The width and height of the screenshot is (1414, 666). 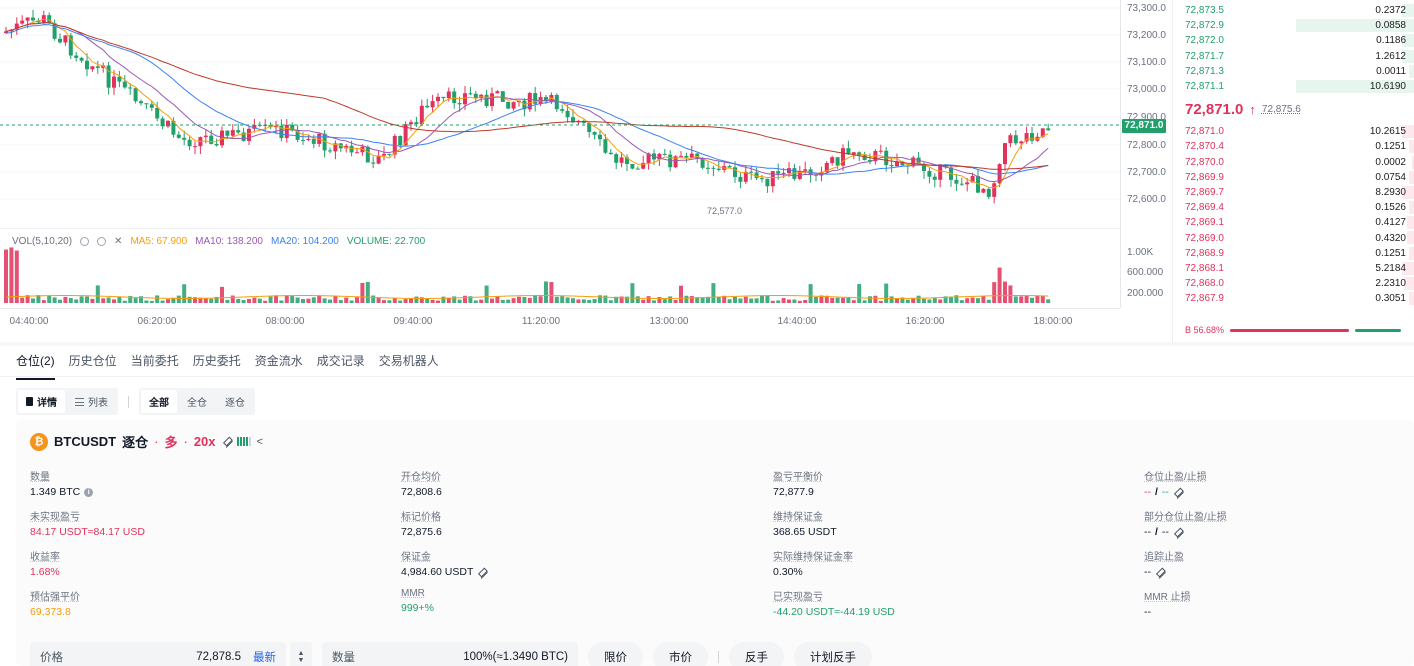 What do you see at coordinates (85, 241) in the screenshot?
I see `eye-icon` at bounding box center [85, 241].